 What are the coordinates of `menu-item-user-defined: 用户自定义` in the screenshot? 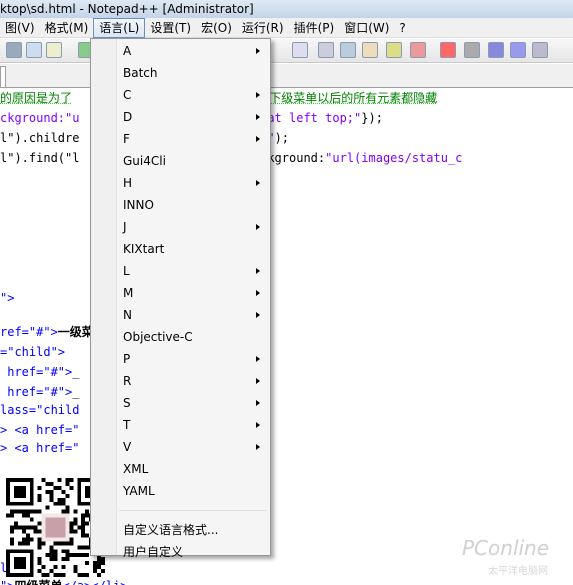 It's located at (180, 552).